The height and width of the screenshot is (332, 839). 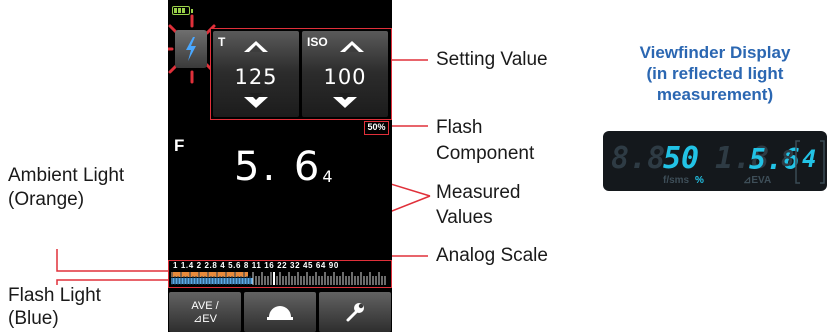 I want to click on vf-ghost-right: 8, so click(x=788, y=159).